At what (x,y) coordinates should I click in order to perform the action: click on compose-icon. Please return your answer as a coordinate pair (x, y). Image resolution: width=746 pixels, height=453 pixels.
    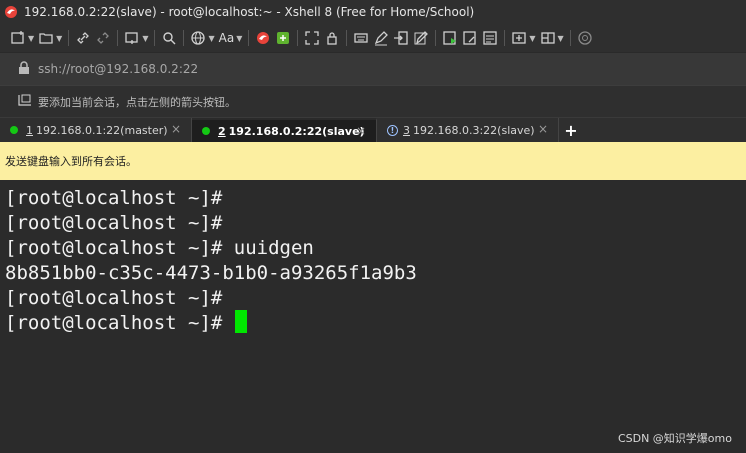
    Looking at the image, I should click on (421, 38).